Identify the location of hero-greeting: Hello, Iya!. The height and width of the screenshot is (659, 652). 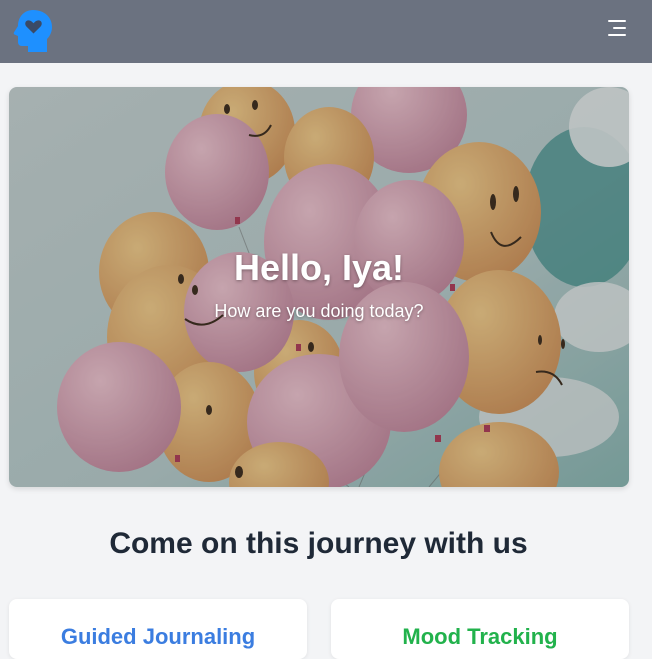
(319, 267).